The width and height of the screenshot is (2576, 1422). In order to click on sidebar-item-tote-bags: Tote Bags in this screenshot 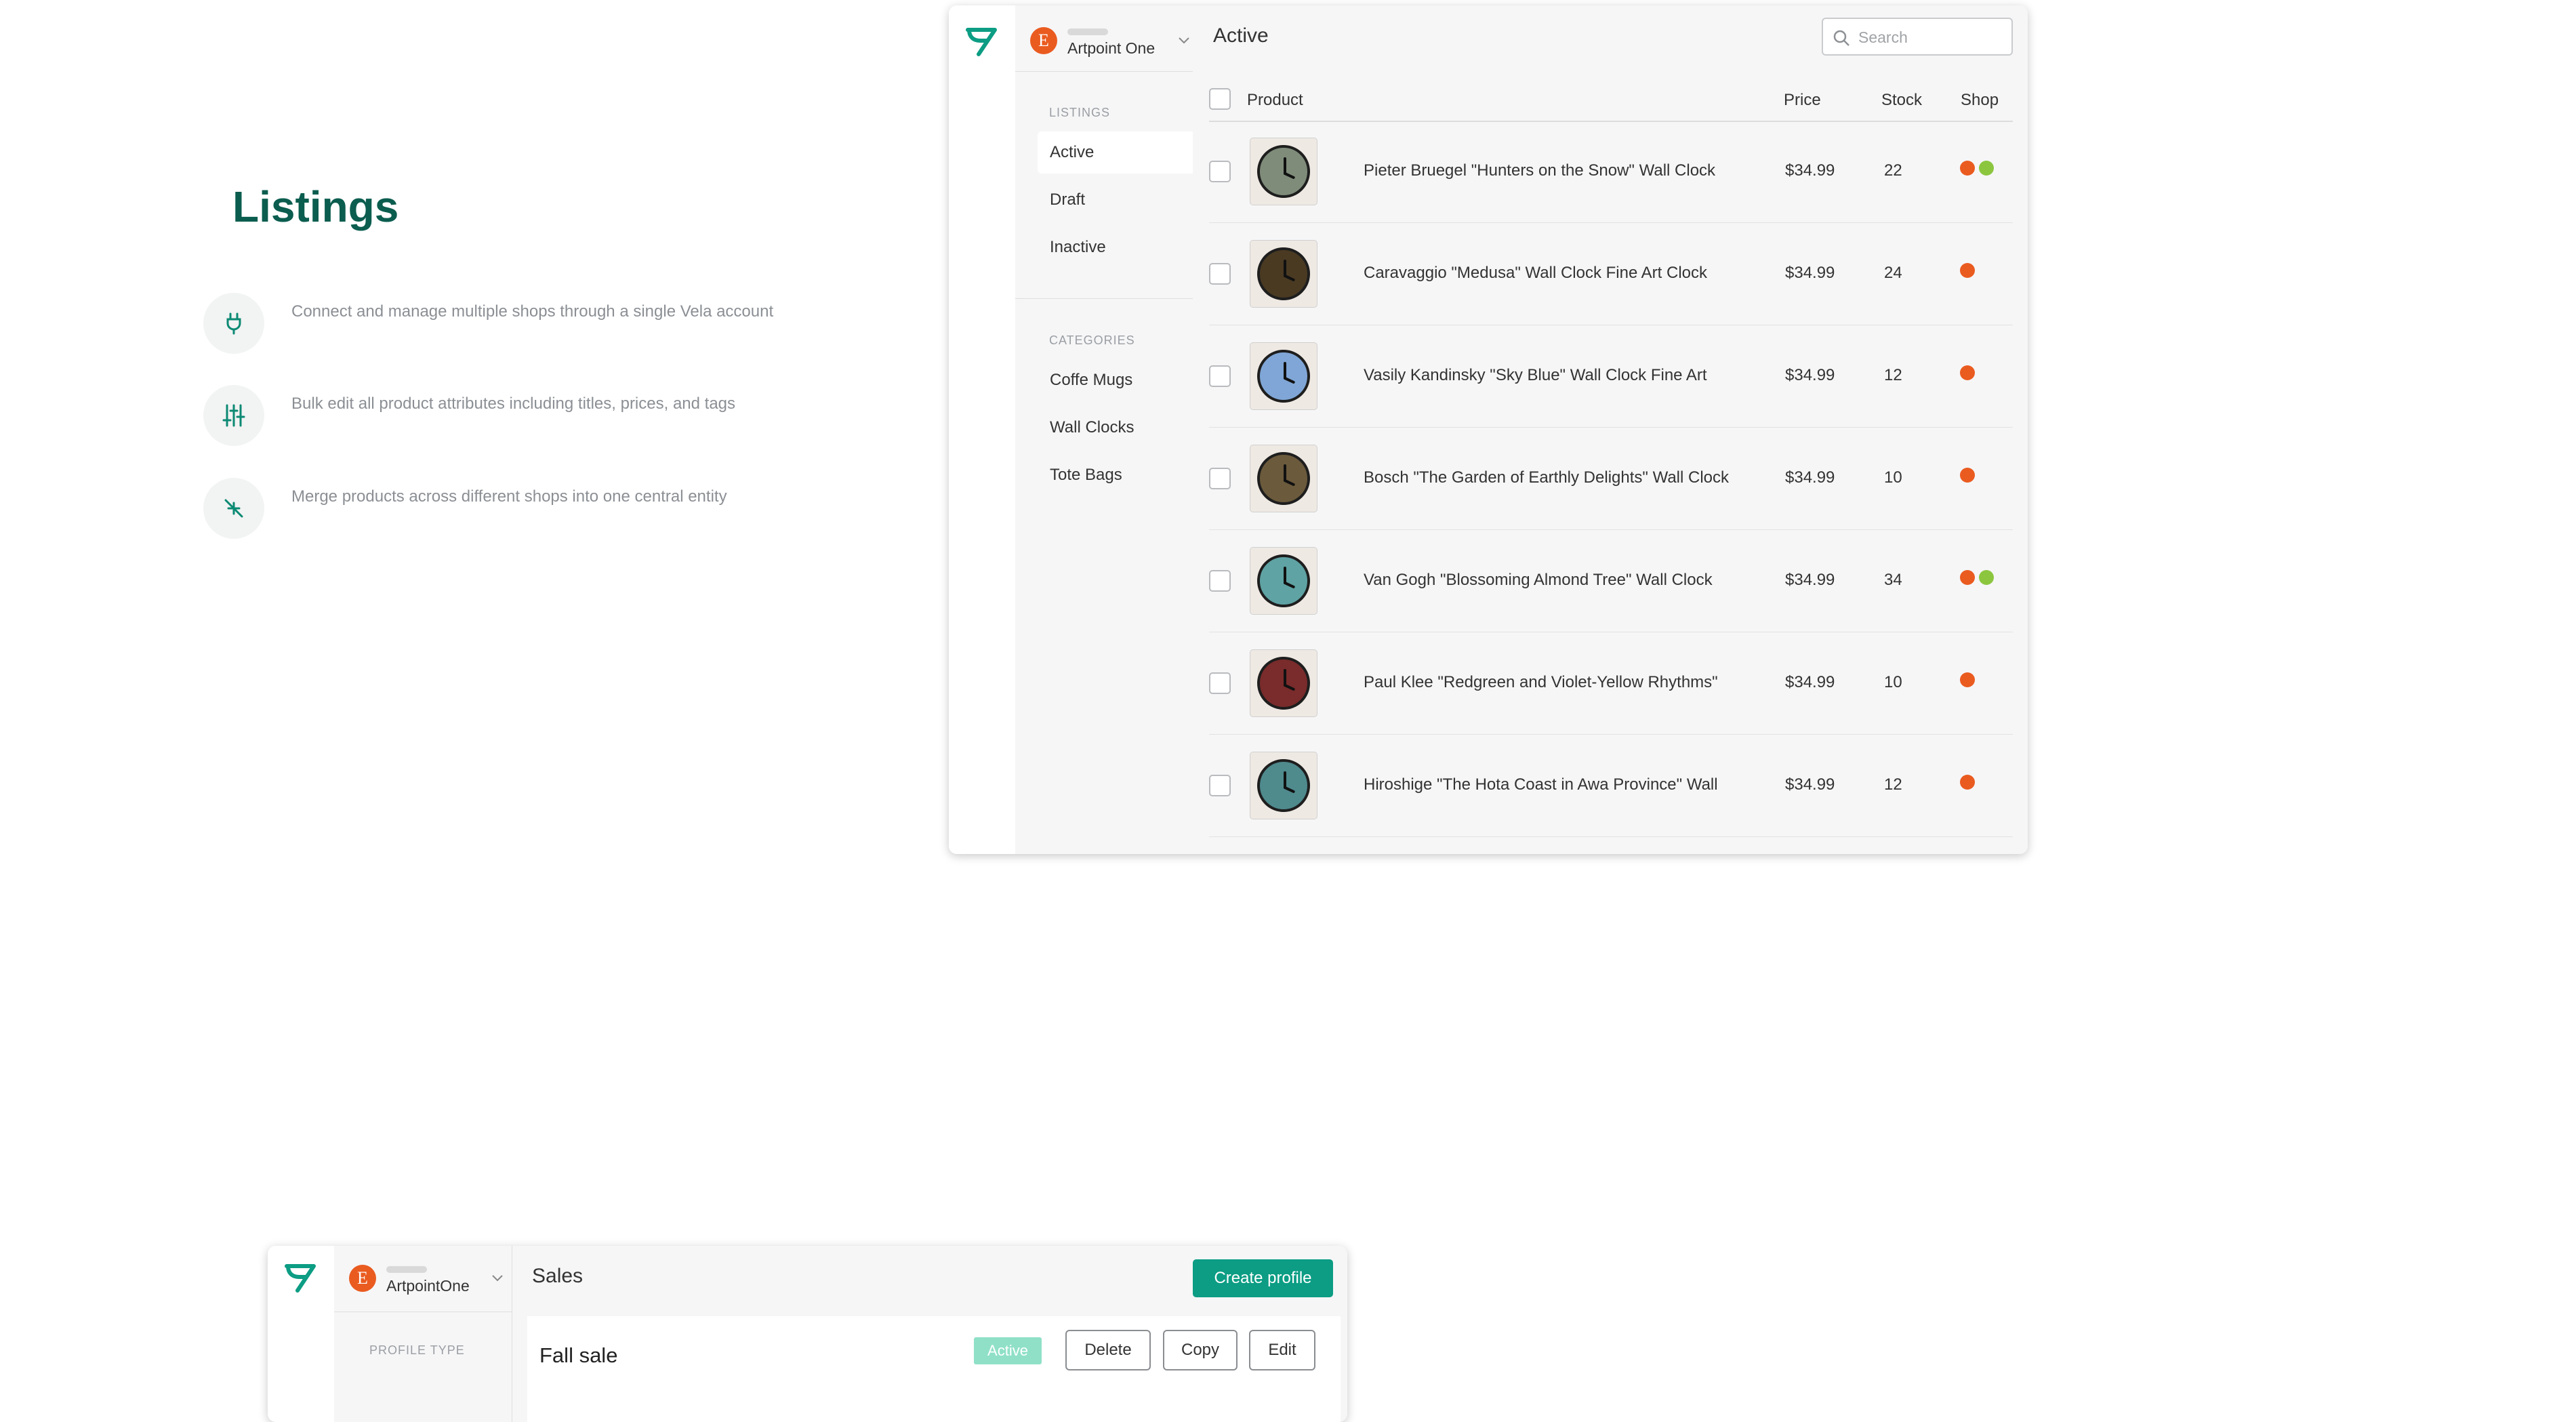, I will do `click(1115, 475)`.